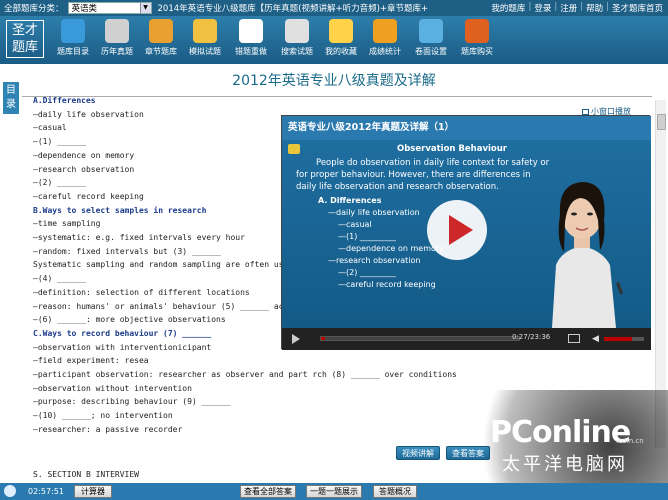 The image size is (668, 500). Describe the element at coordinates (84, 9) in the screenshot. I see `category-select-value: 英语类` at that location.